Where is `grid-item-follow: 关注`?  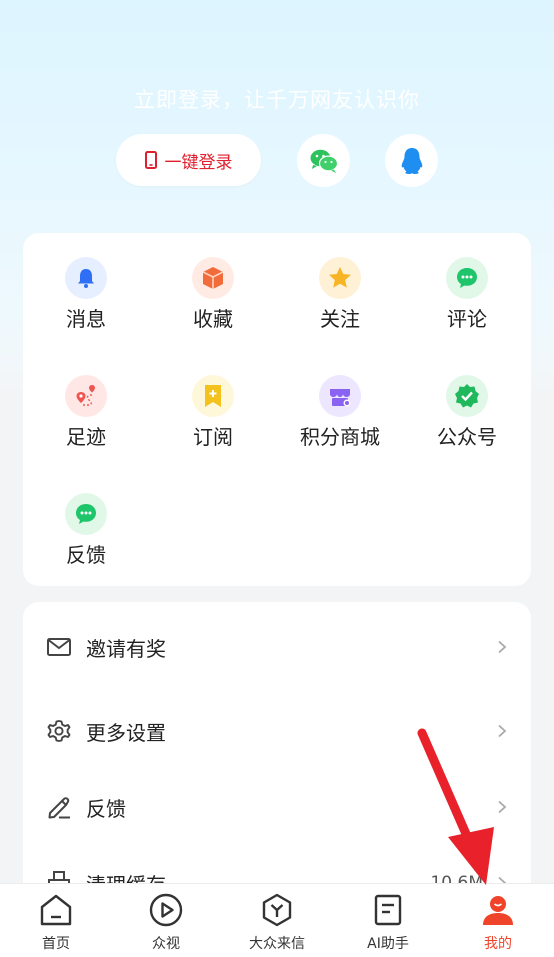 grid-item-follow: 关注 is located at coordinates (340, 294).